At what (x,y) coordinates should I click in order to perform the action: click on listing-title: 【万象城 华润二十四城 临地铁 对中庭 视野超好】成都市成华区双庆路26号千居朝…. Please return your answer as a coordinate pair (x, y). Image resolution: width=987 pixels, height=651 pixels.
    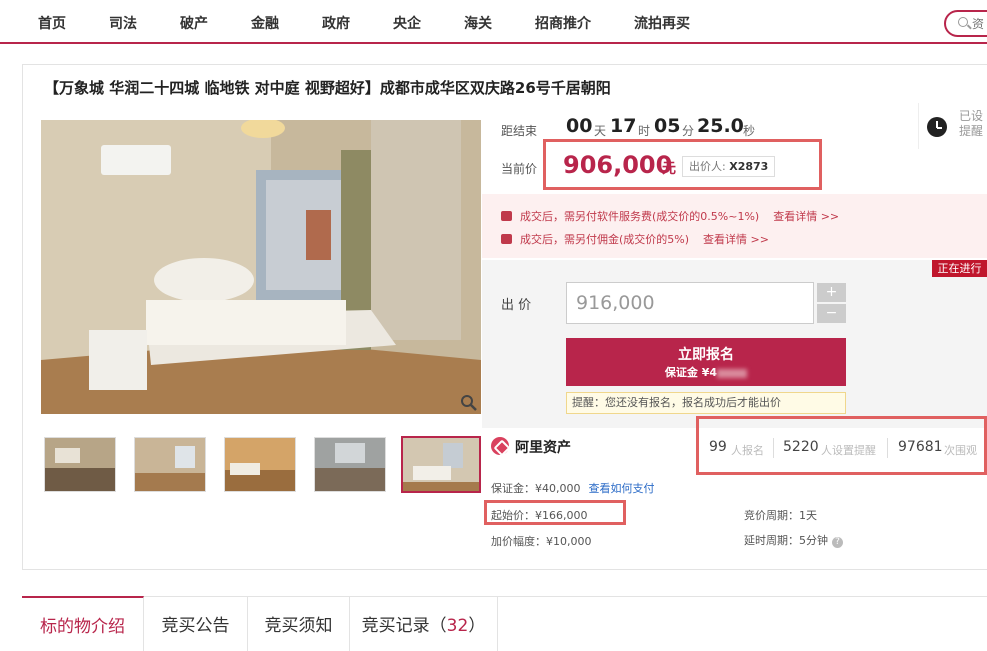
    Looking at the image, I should click on (327, 88).